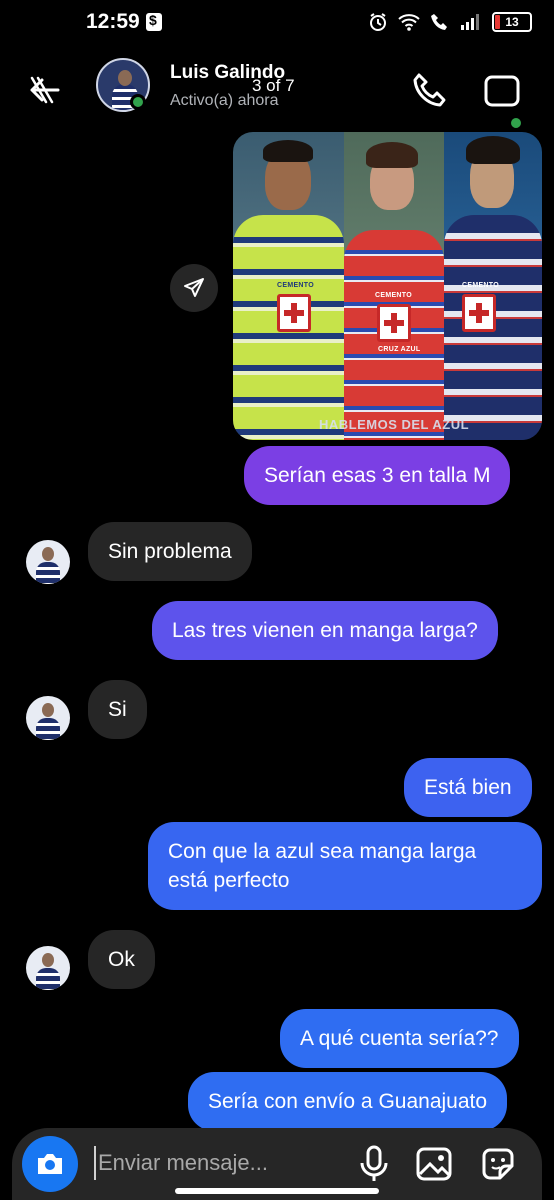 The image size is (554, 1200). I want to click on player-image-3: CEMENTO, so click(493, 286).